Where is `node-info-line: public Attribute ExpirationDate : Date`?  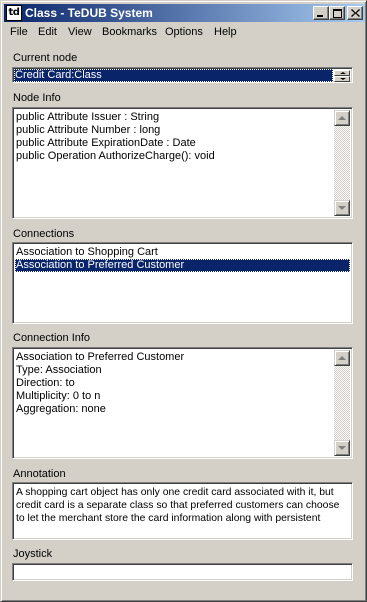 node-info-line: public Attribute ExpirationDate : Date is located at coordinates (106, 143).